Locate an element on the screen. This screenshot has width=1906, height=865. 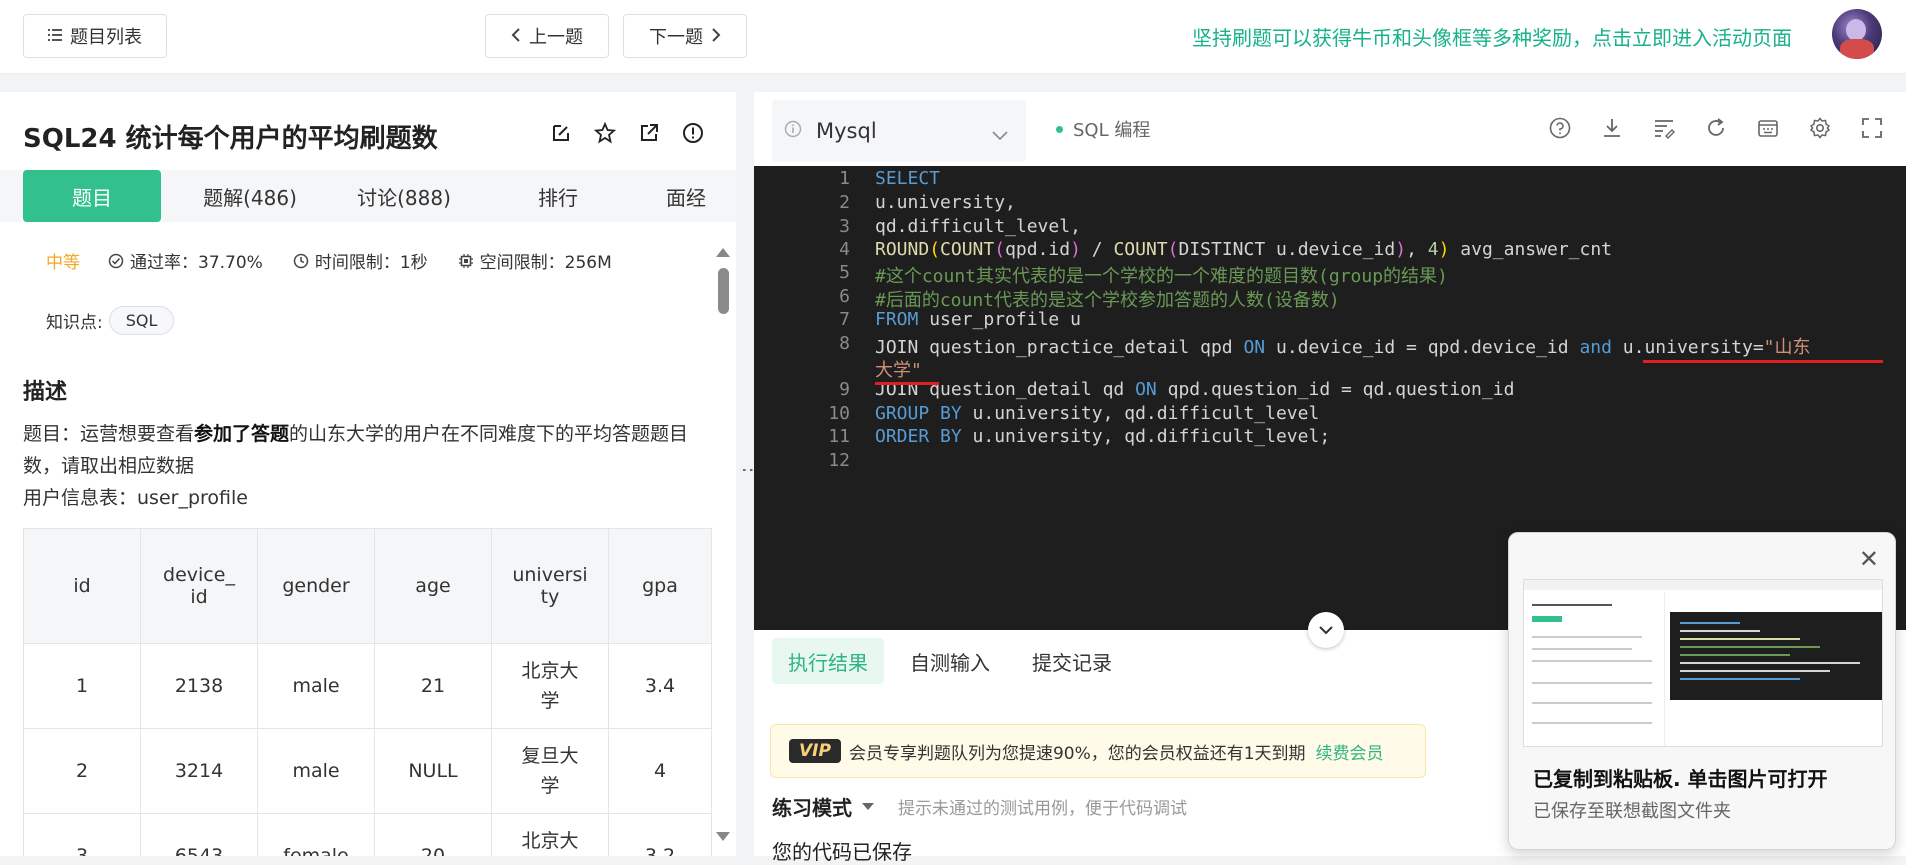
share-icon is located at coordinates (649, 135).